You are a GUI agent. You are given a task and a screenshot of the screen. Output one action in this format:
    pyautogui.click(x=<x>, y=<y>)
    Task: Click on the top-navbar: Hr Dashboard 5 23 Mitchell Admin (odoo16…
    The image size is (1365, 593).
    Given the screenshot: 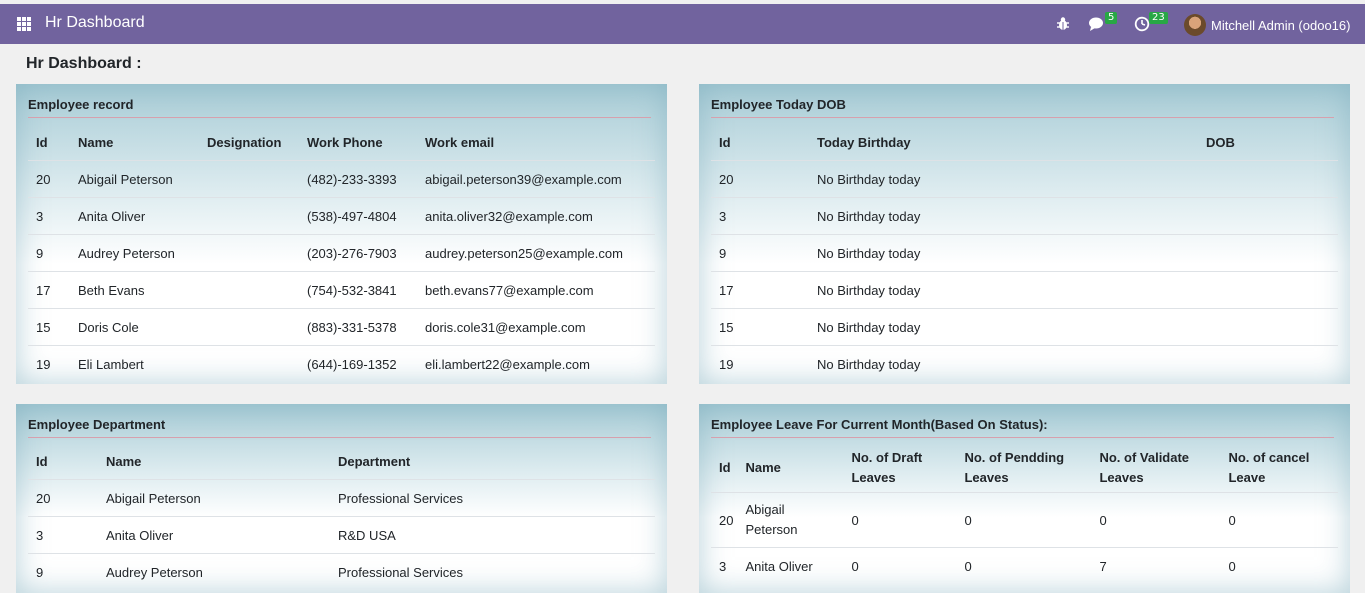 What is the action you would take?
    pyautogui.click(x=682, y=24)
    